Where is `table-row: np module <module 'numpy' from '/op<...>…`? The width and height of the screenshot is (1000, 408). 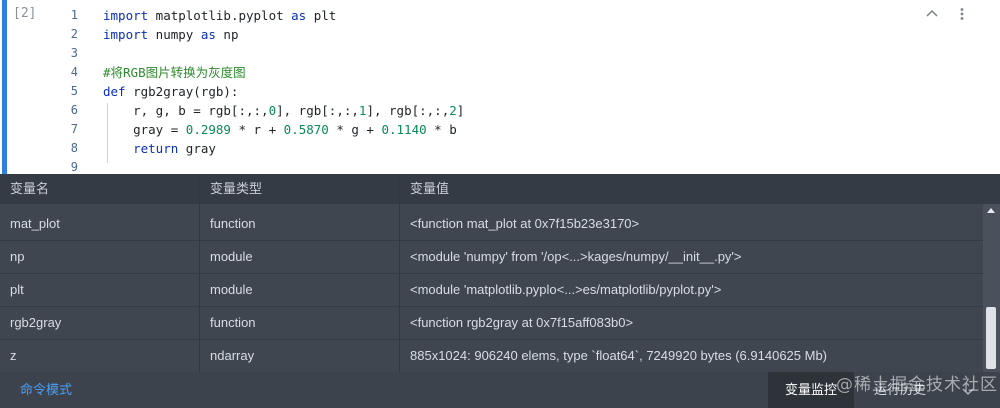
table-row: np module <module 'numpy' from '/op<...>… is located at coordinates (491, 257).